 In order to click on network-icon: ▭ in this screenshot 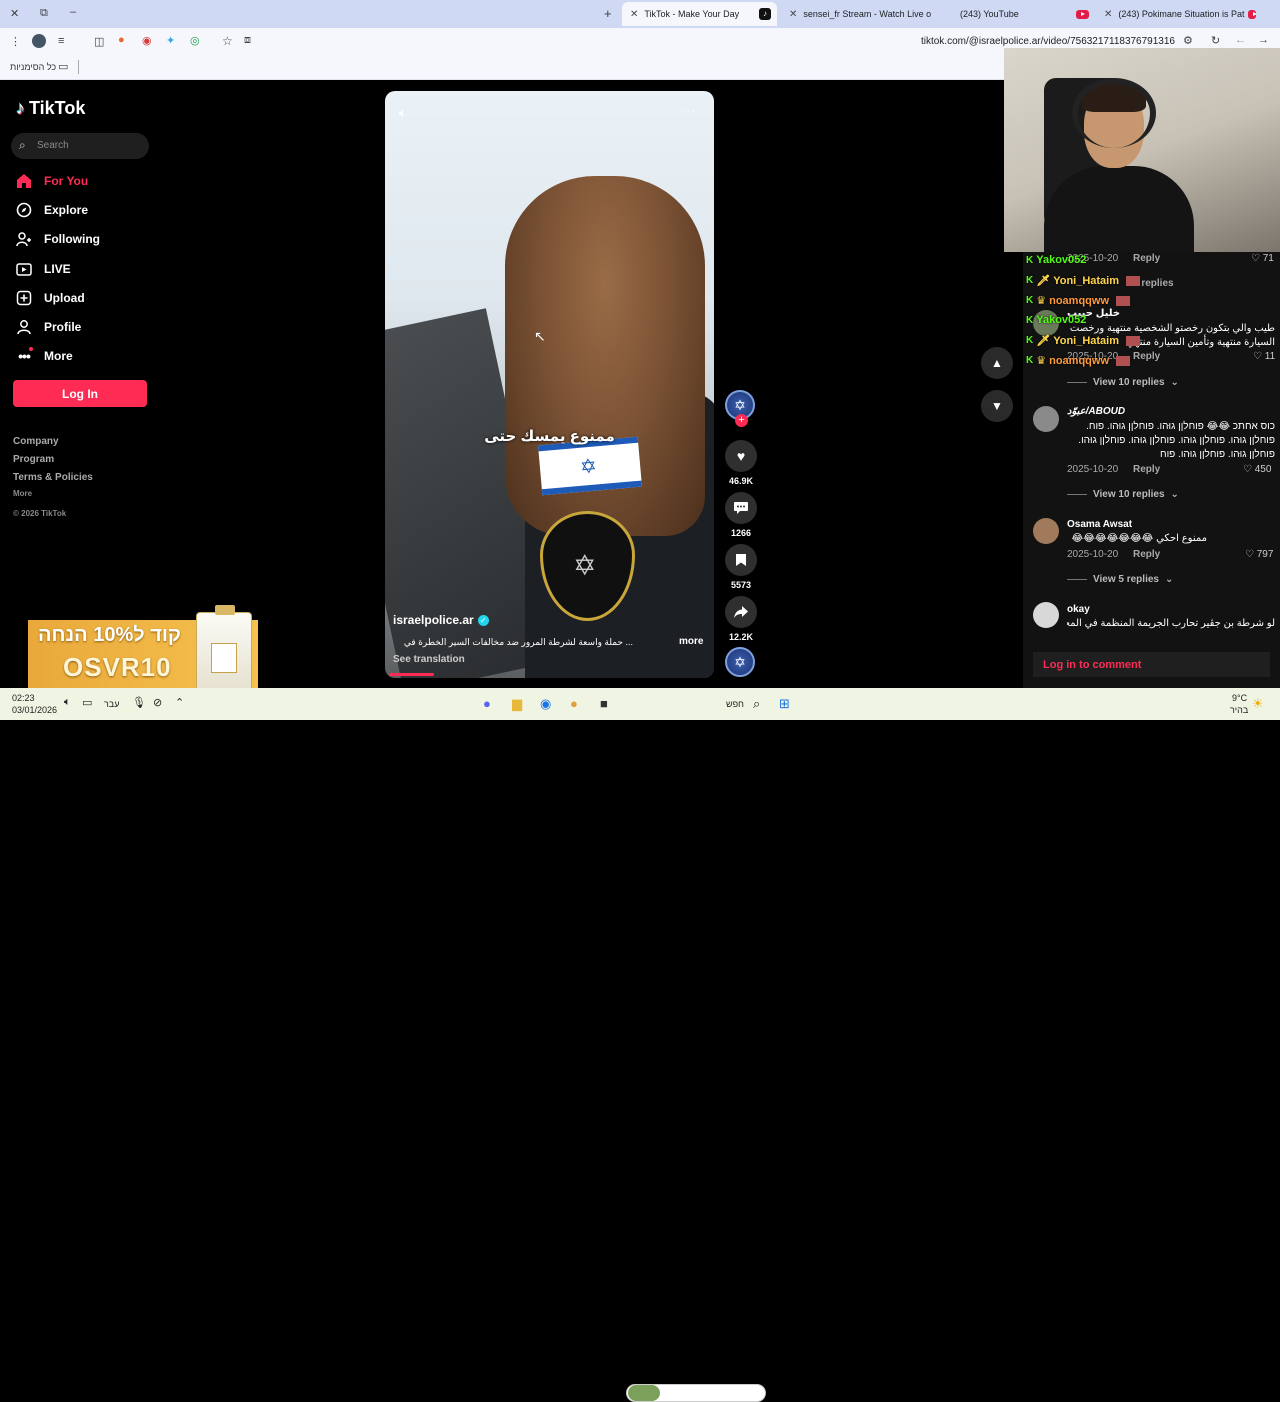, I will do `click(87, 702)`.